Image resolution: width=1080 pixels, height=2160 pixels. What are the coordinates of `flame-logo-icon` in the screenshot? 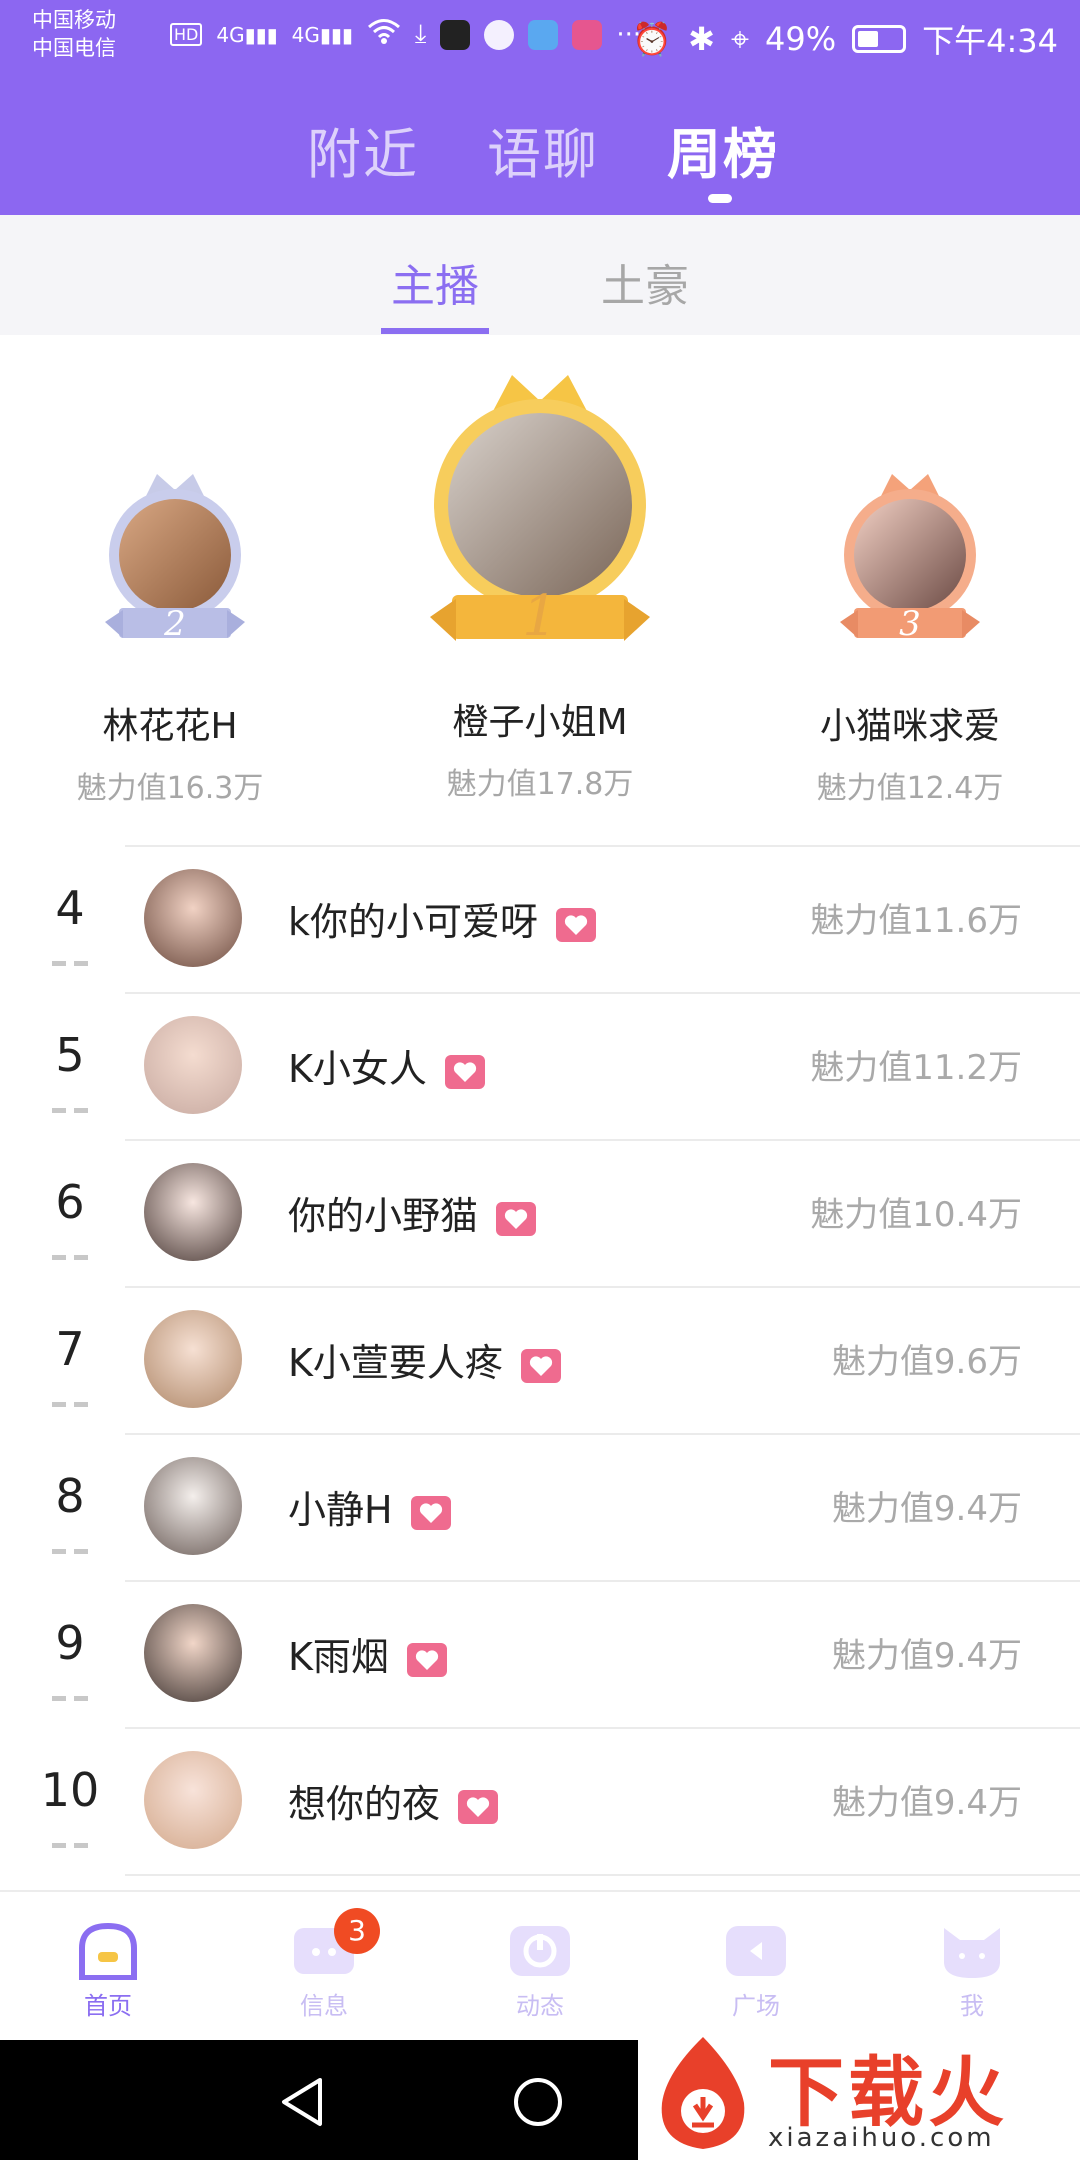 It's located at (703, 2093).